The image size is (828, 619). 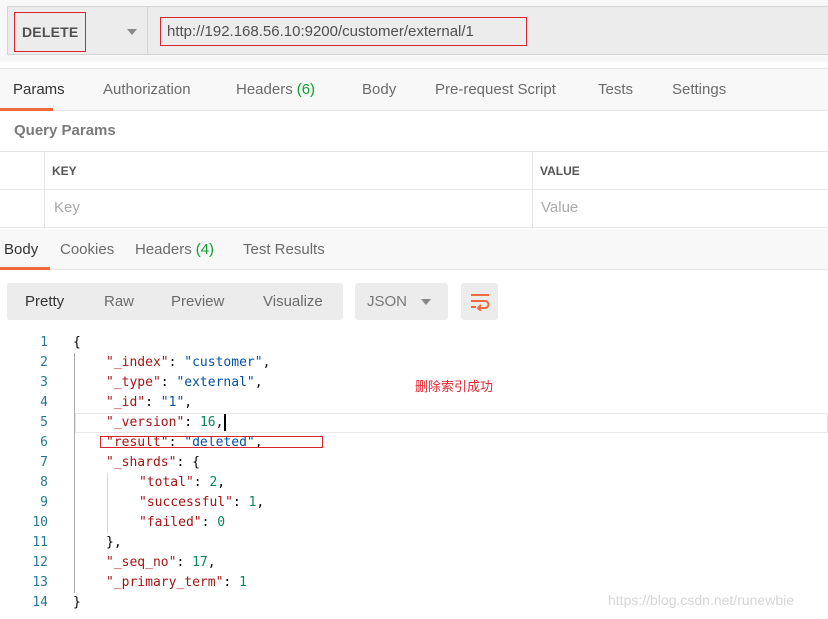 I want to click on table-row: Key Value, so click(x=414, y=209).